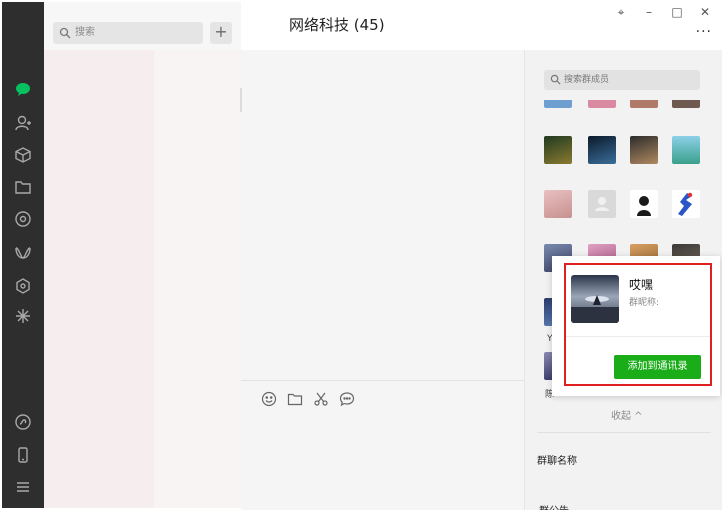 The height and width of the screenshot is (510, 722). Describe the element at coordinates (23, 286) in the screenshot. I see `search-discover-icon` at that location.